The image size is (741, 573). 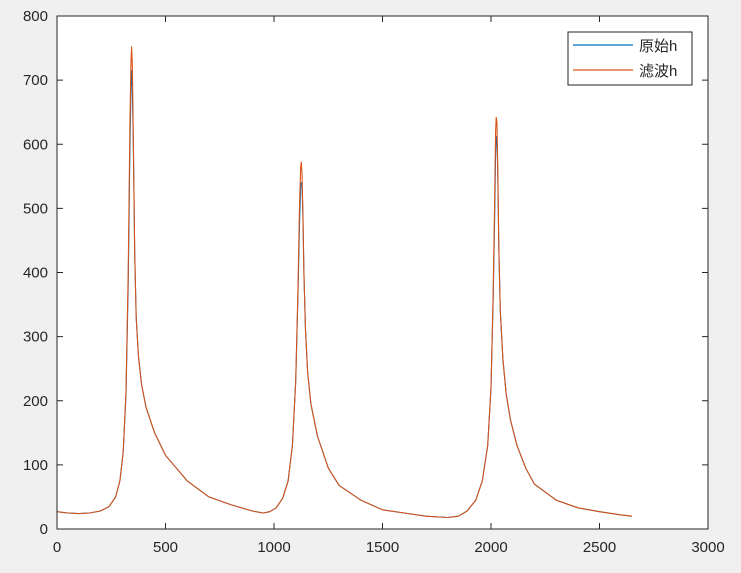 What do you see at coordinates (35, 401) in the screenshot?
I see `y-tick-label: 200` at bounding box center [35, 401].